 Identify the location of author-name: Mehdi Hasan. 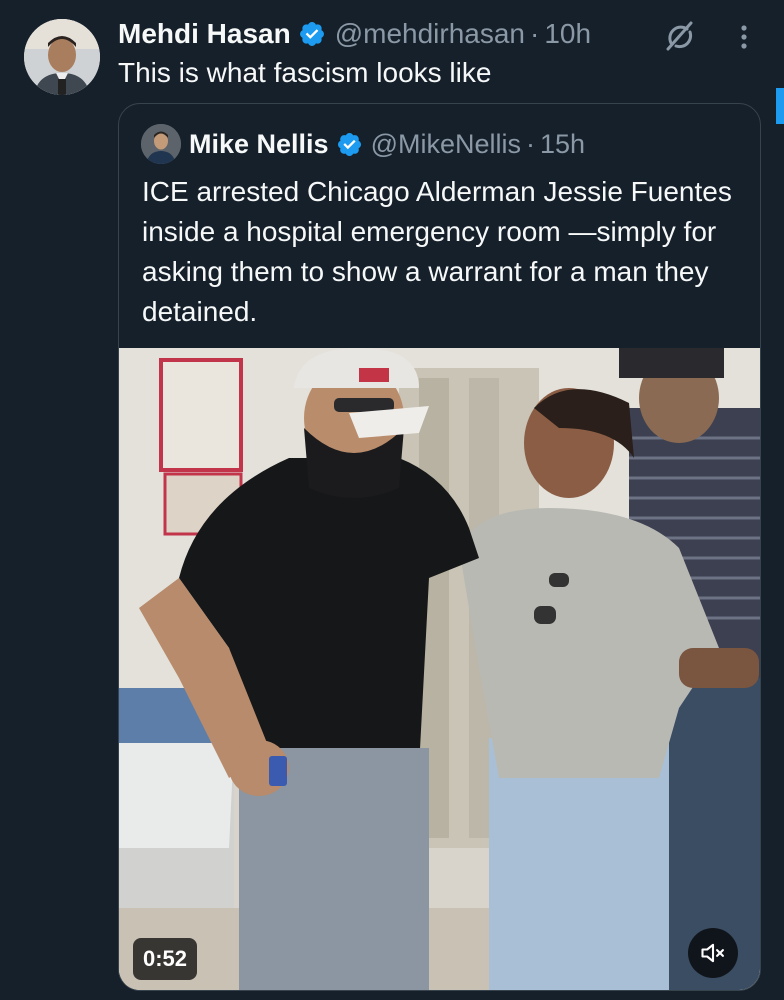
(204, 34).